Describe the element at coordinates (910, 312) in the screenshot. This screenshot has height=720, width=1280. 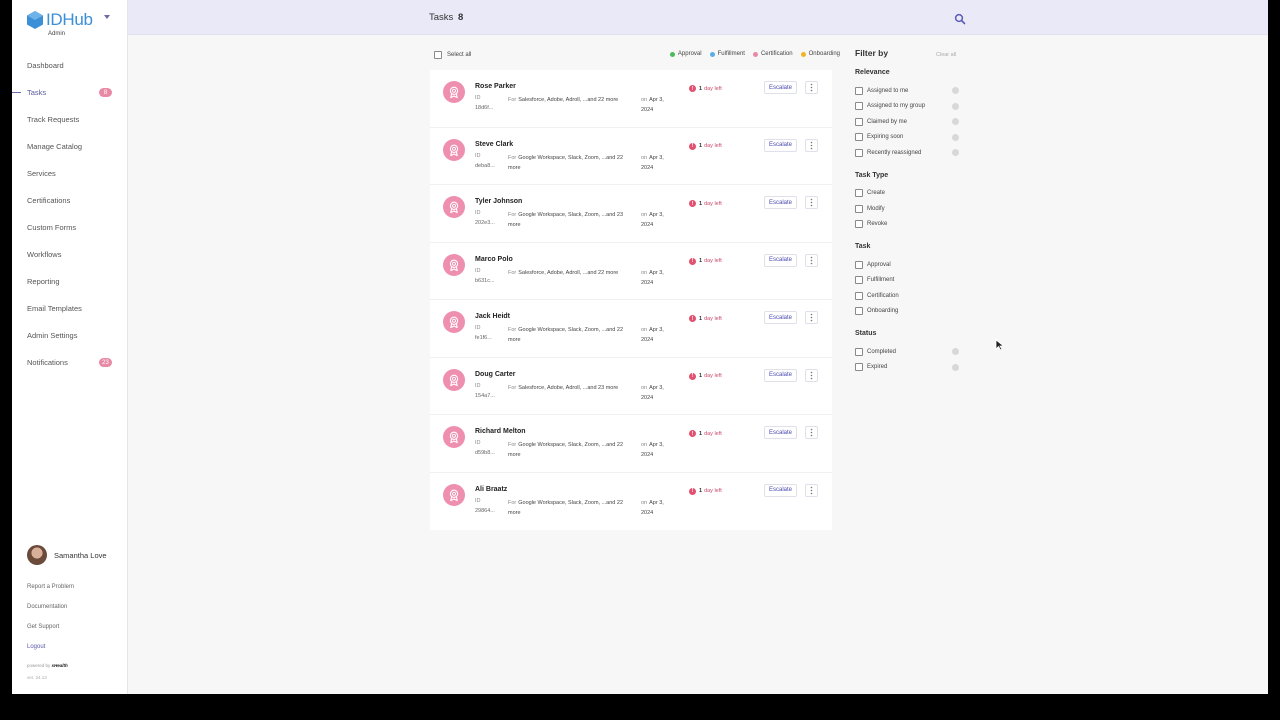
I see `filter-option-onboarding: Onboarding` at that location.